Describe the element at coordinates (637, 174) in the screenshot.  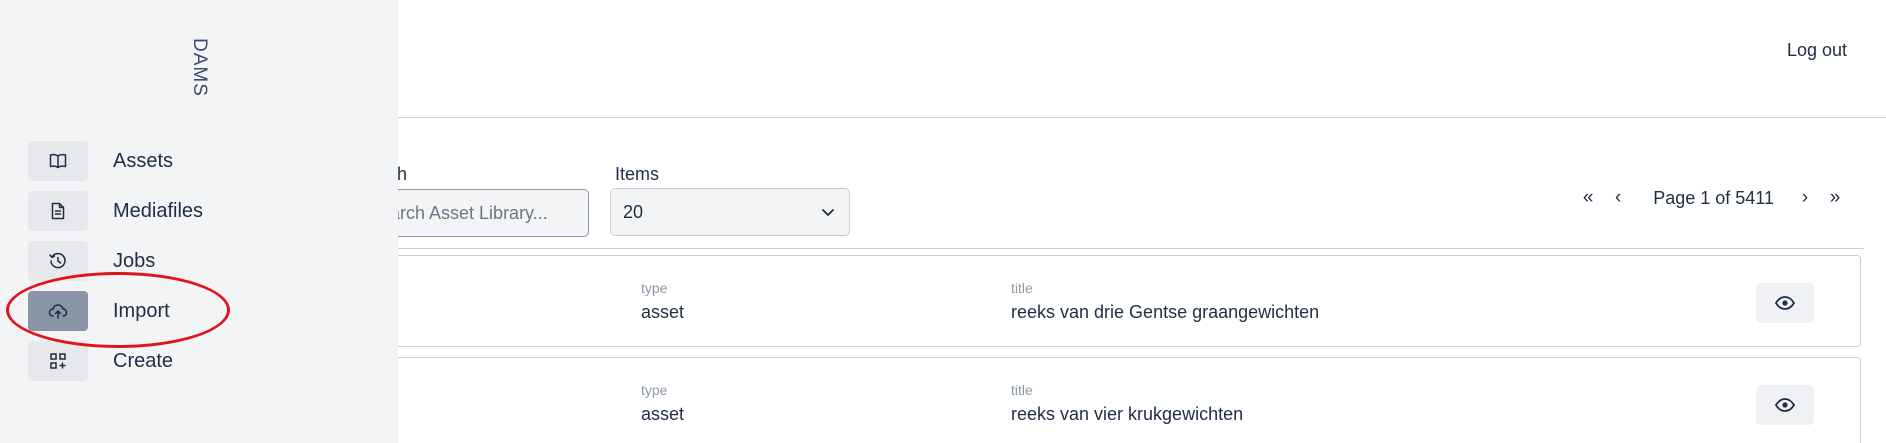
I see `items-label: Items` at that location.